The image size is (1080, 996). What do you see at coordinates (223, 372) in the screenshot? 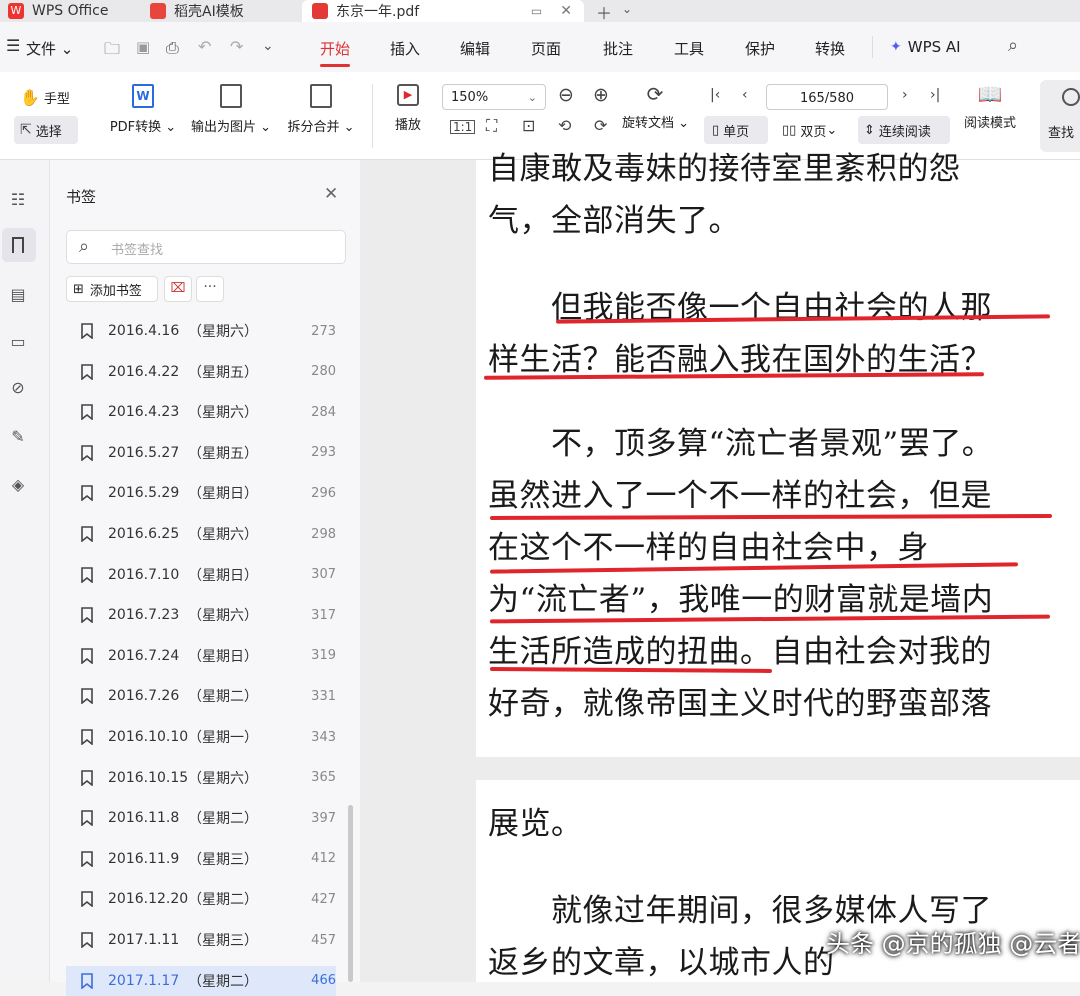
I see `bookmark-weekday: （星期五）` at bounding box center [223, 372].